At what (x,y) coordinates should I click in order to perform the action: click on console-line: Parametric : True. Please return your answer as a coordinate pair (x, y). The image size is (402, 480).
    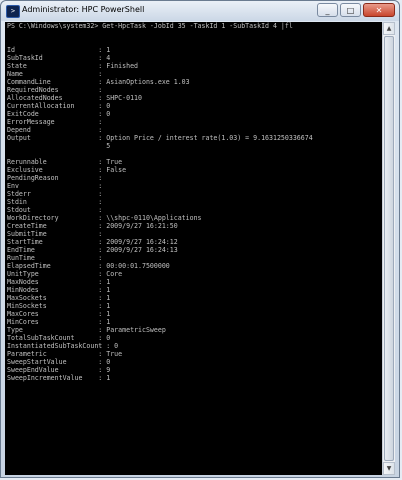
    Looking at the image, I should click on (65, 354).